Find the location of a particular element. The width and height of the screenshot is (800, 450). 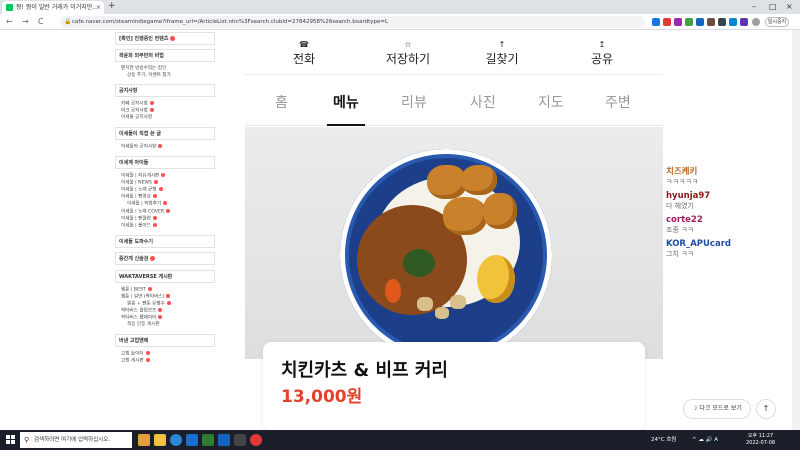

weather-indicator: 24°C 흐림 is located at coordinates (663, 440).